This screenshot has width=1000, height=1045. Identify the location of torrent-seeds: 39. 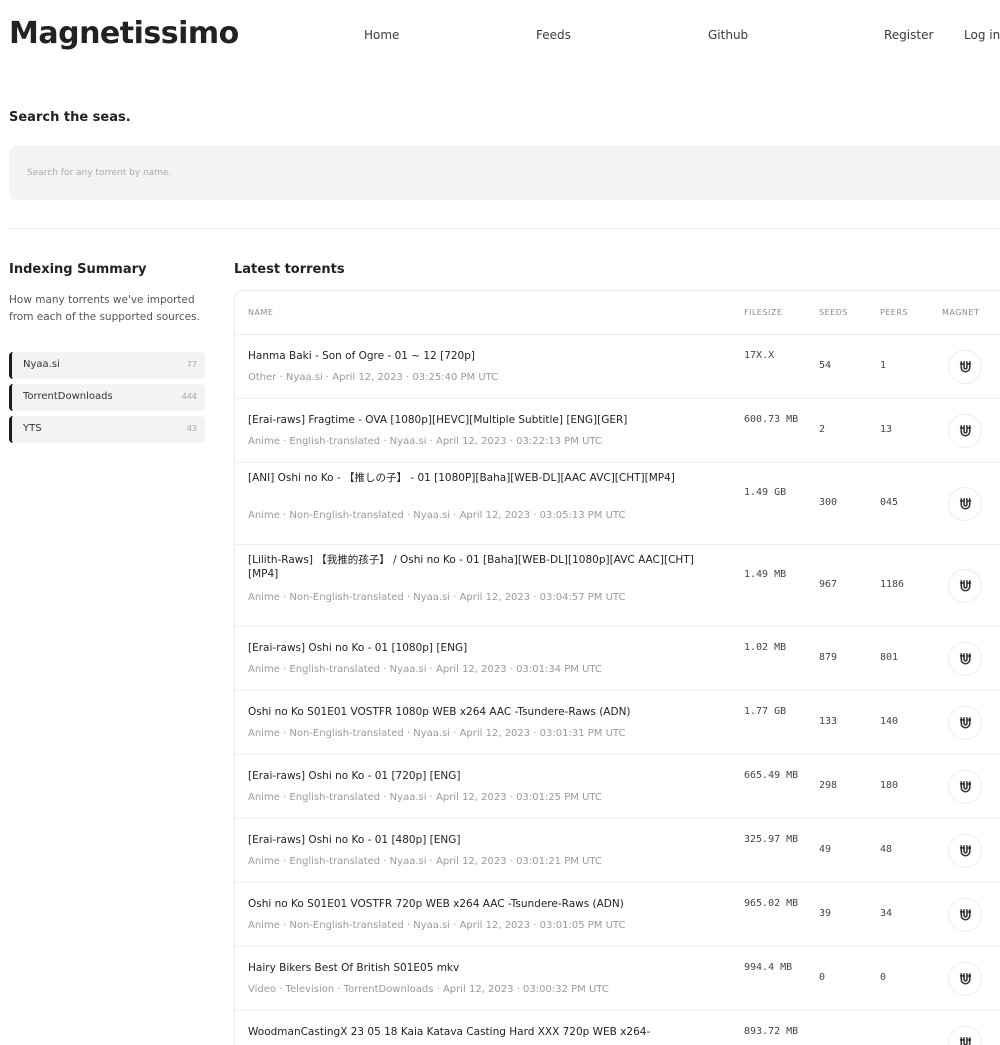
(825, 913).